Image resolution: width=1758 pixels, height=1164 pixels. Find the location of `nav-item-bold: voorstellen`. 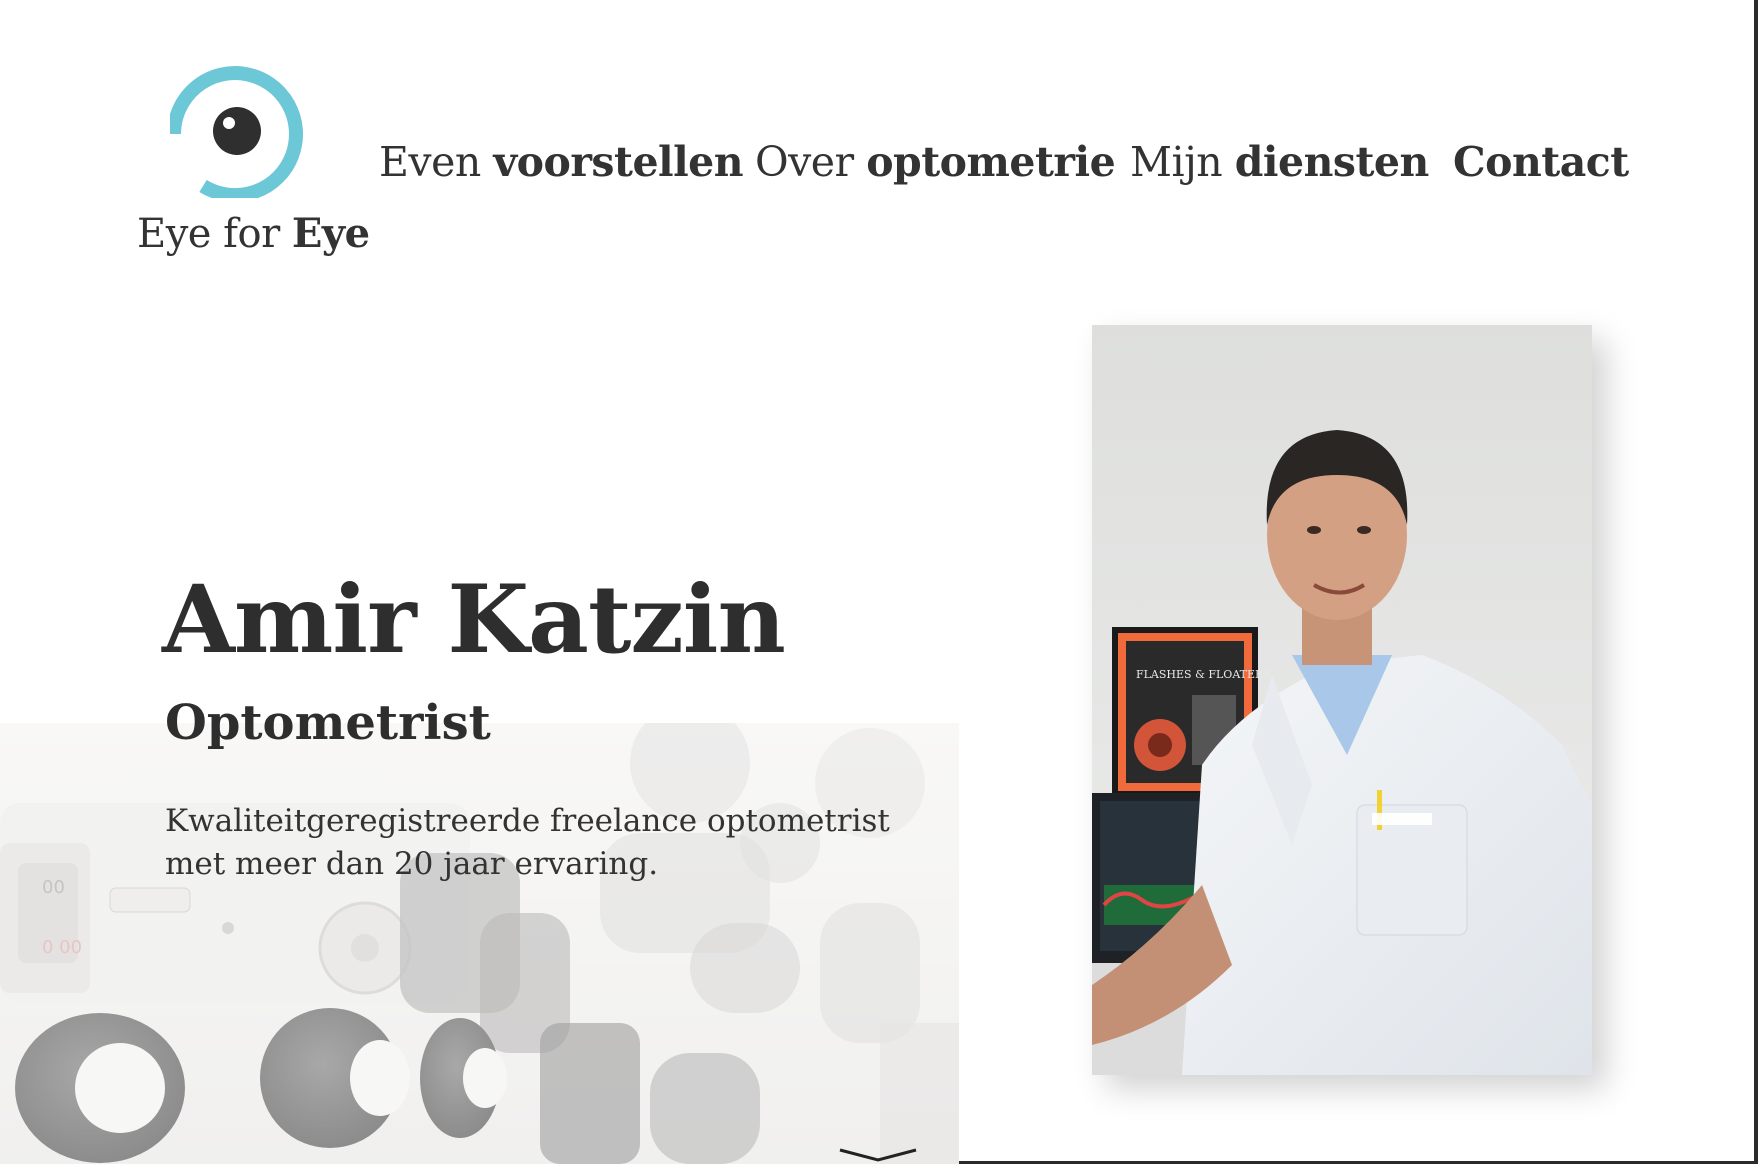

nav-item-bold: voorstellen is located at coordinates (618, 162).